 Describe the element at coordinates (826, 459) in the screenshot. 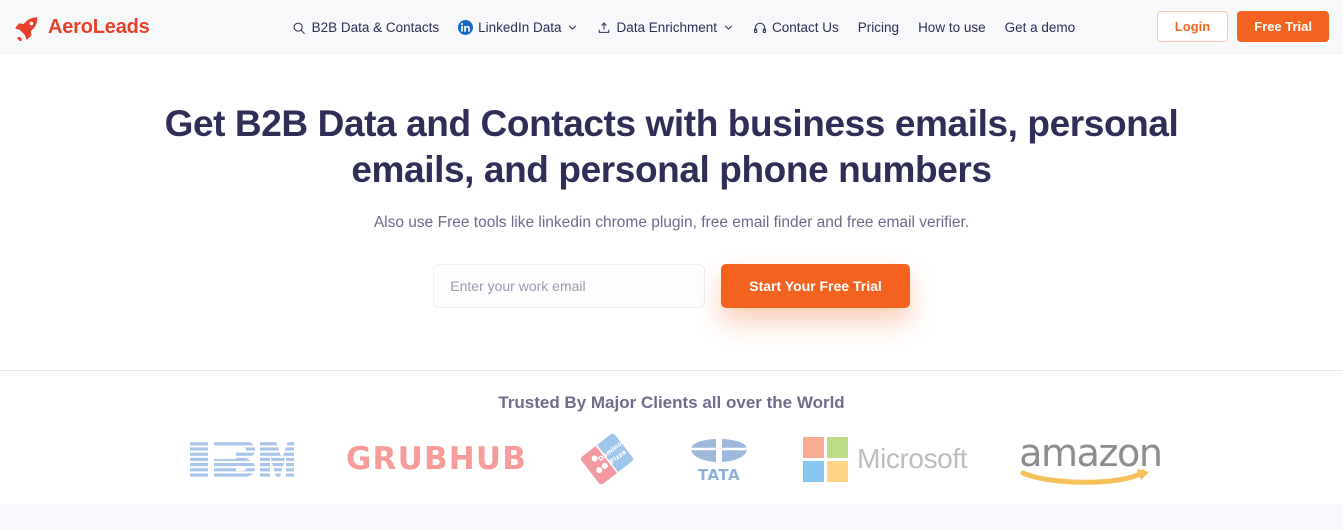

I see `microsoft-squares-icon` at that location.